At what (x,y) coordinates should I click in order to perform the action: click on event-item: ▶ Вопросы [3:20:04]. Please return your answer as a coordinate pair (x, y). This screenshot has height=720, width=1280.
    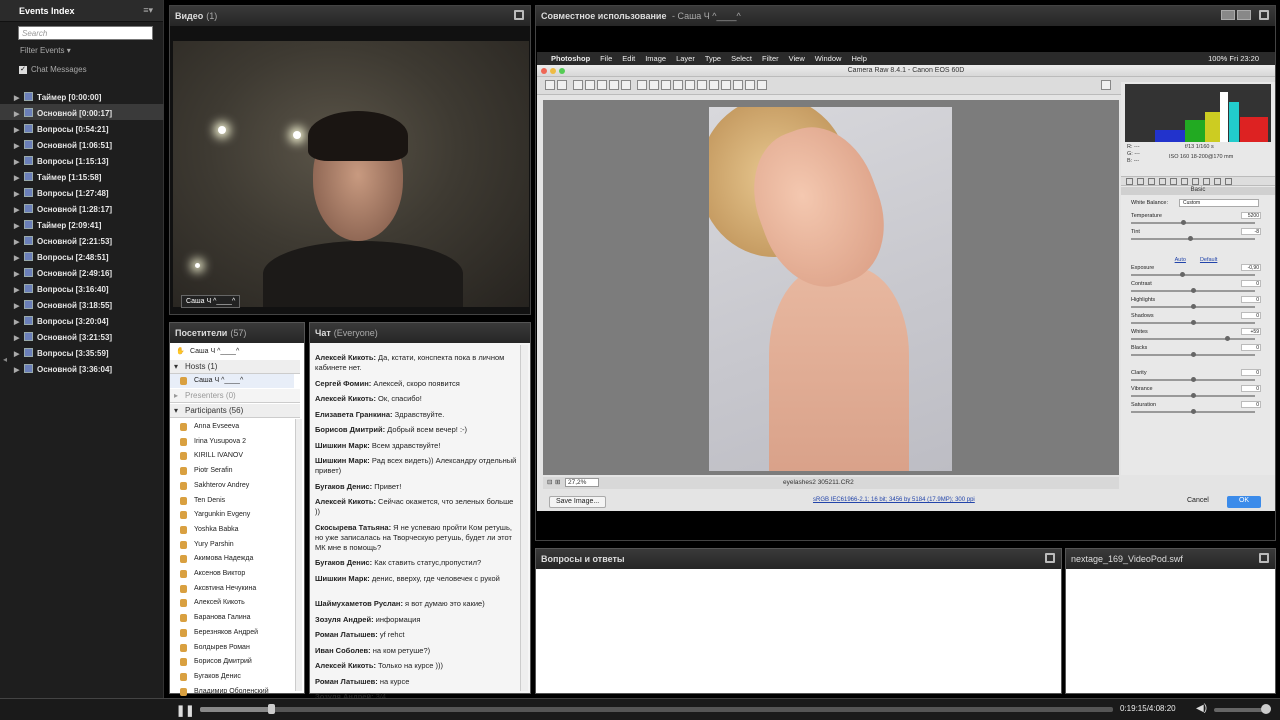
    Looking at the image, I should click on (82, 320).